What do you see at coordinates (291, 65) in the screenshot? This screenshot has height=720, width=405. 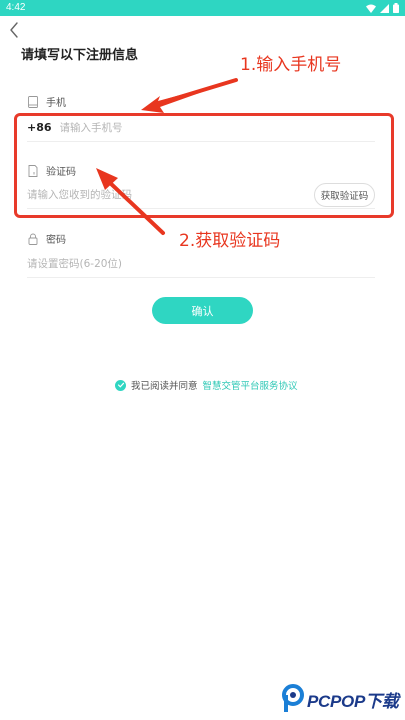 I see `annotation-step1: 1.输入手机号` at bounding box center [291, 65].